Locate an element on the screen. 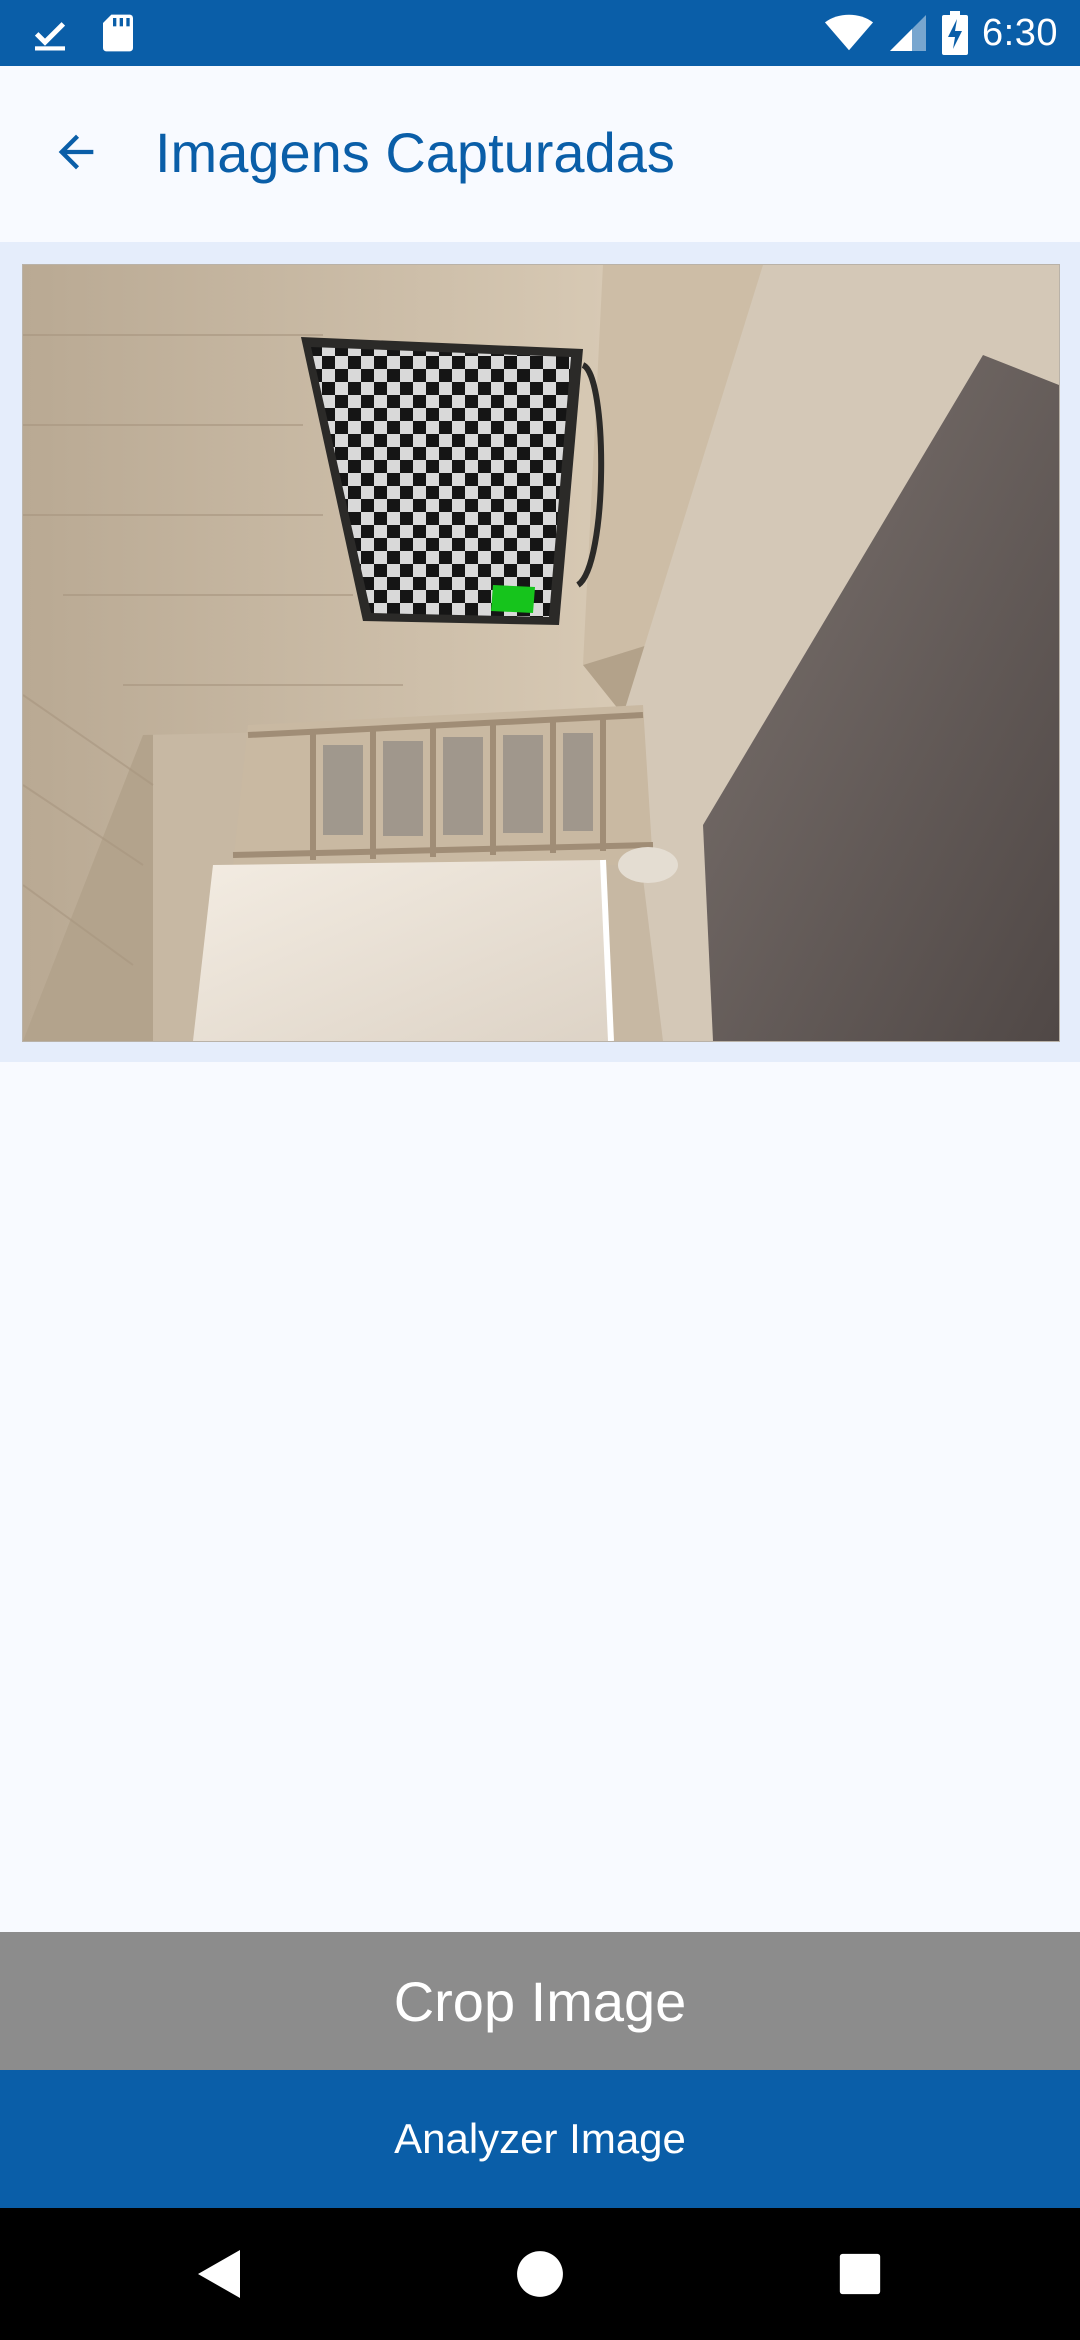 This screenshot has width=1080, height=2340. page-title: Imagens Capturadas is located at coordinates (415, 152).